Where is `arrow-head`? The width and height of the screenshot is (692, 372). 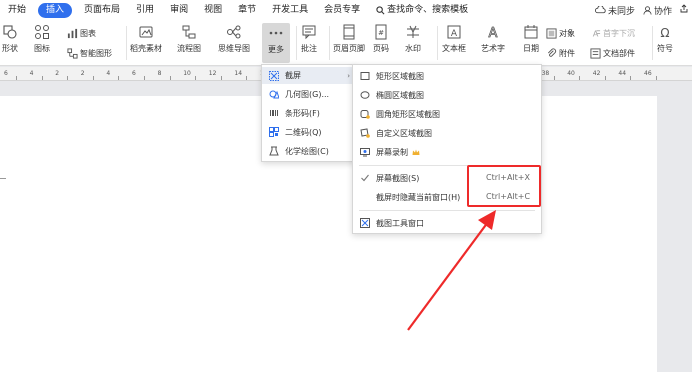
arrow-head is located at coordinates (487, 220).